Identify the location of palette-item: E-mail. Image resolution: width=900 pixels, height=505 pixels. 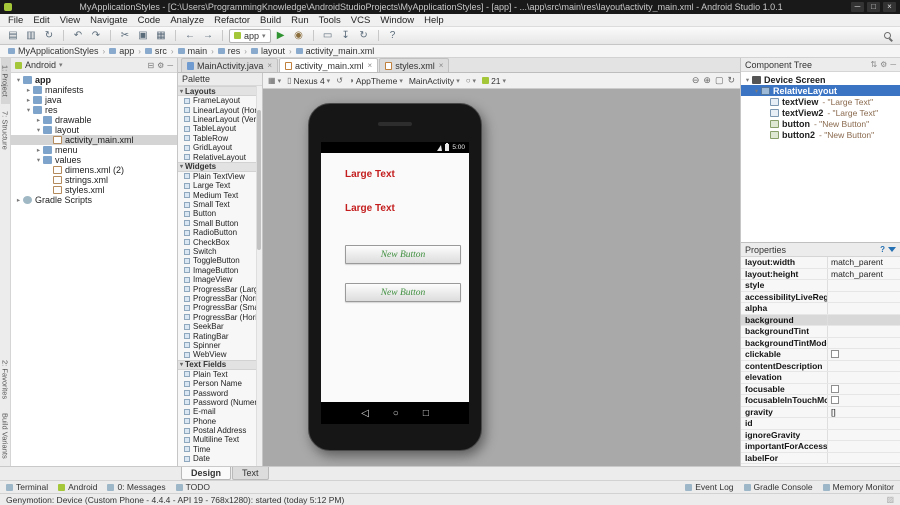
(220, 411).